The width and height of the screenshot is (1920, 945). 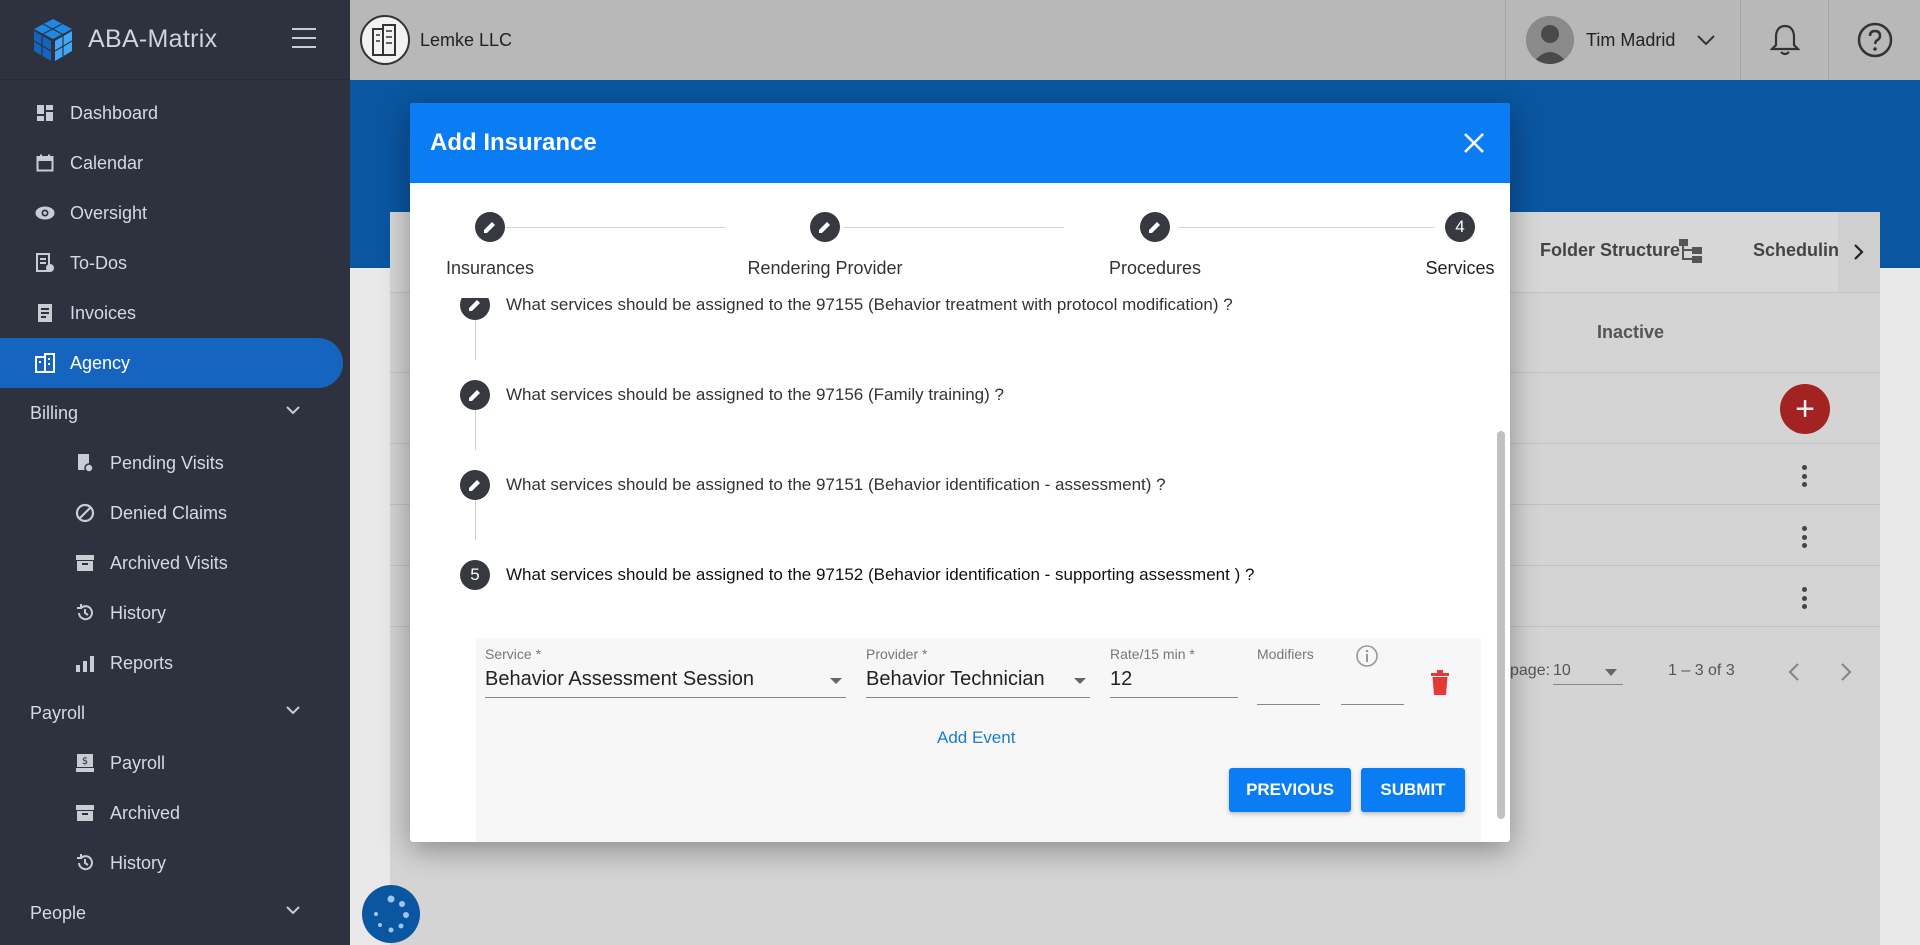 What do you see at coordinates (1846, 672) in the screenshot?
I see `next-page-icon` at bounding box center [1846, 672].